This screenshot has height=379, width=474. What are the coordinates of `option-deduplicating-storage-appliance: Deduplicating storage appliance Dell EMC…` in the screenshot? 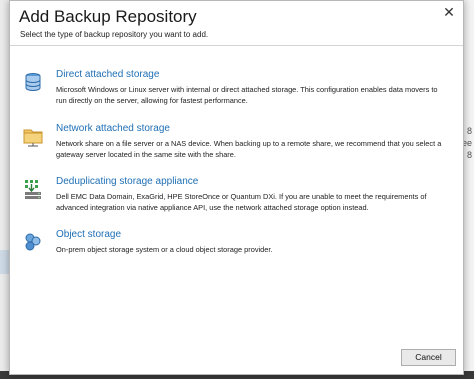 It's located at (232, 198).